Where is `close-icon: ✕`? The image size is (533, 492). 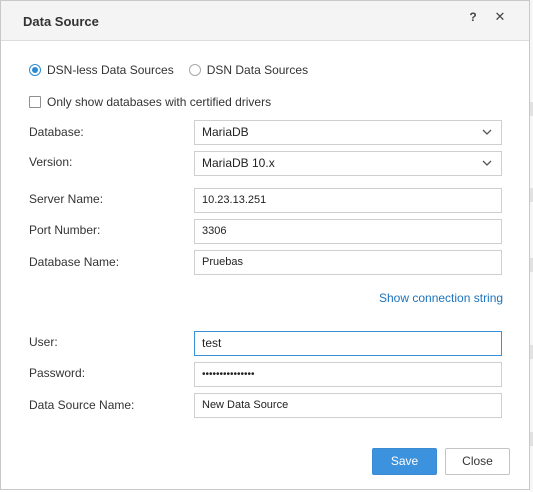
close-icon: ✕ is located at coordinates (500, 17).